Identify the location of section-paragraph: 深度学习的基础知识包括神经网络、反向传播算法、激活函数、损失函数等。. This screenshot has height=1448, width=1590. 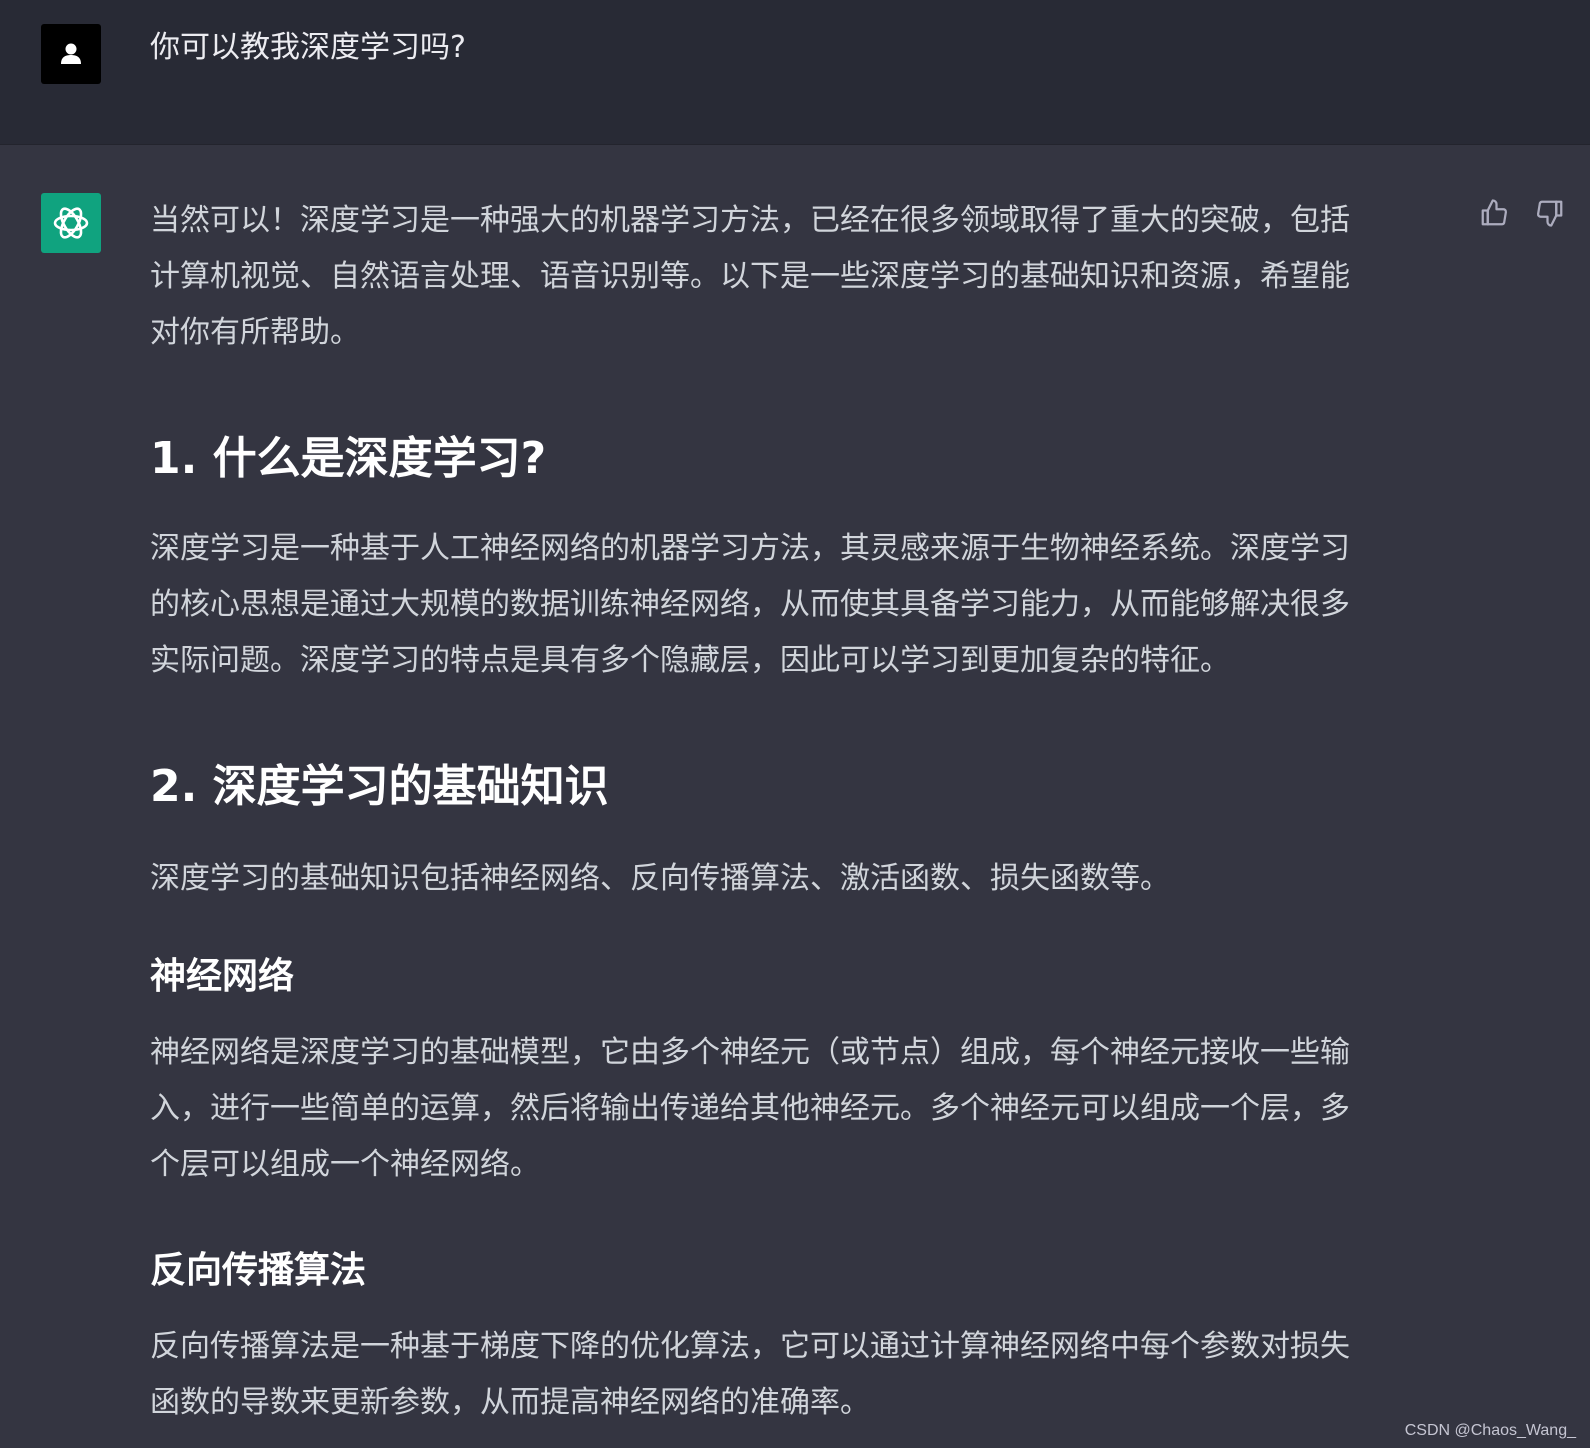
(660, 878).